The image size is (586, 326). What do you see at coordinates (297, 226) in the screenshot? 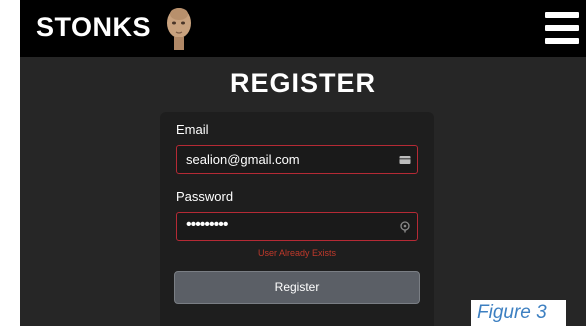
I see `password-field: •••••••••` at bounding box center [297, 226].